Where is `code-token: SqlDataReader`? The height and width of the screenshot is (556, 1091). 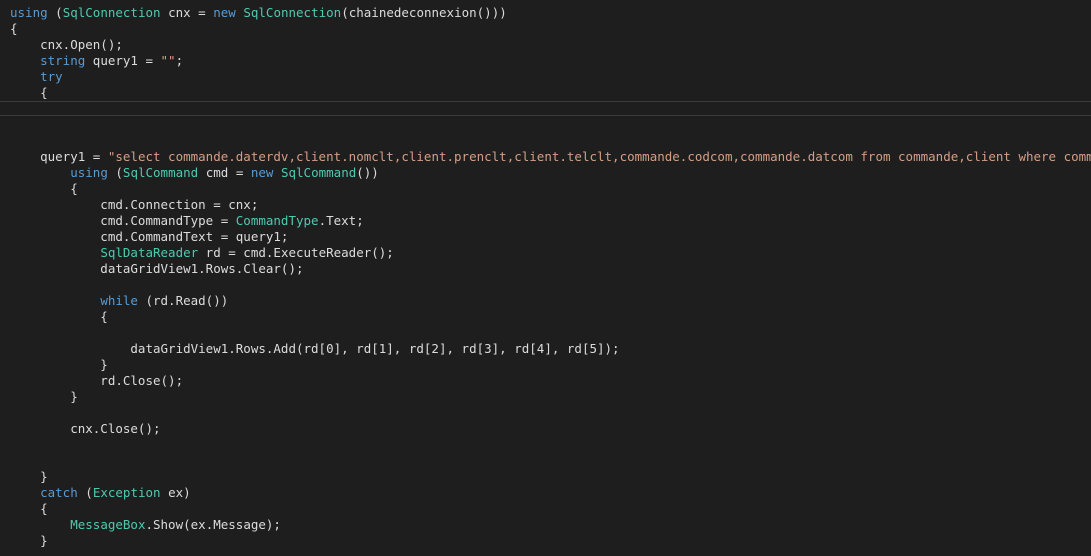
code-token: SqlDataReader is located at coordinates (149, 252).